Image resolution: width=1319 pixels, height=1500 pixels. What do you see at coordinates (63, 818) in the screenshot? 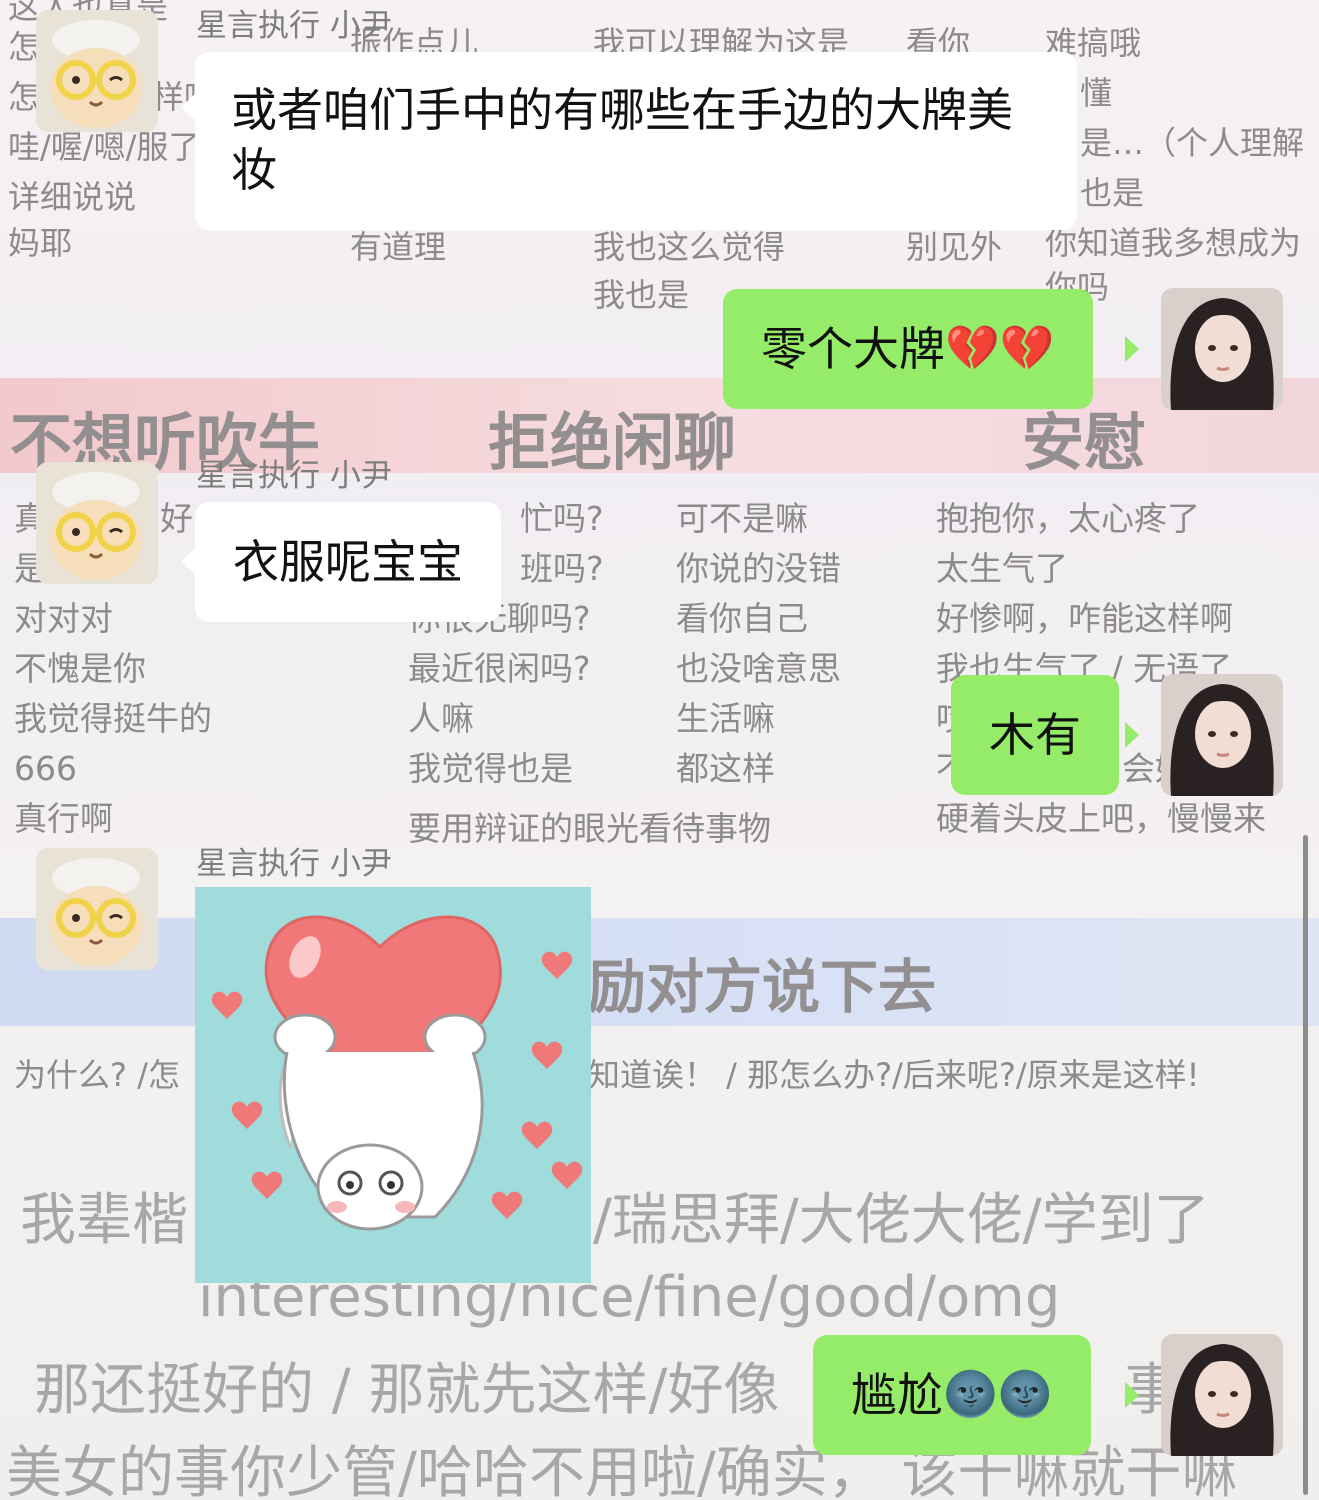
I see `wallpaper-text: 真行啊` at bounding box center [63, 818].